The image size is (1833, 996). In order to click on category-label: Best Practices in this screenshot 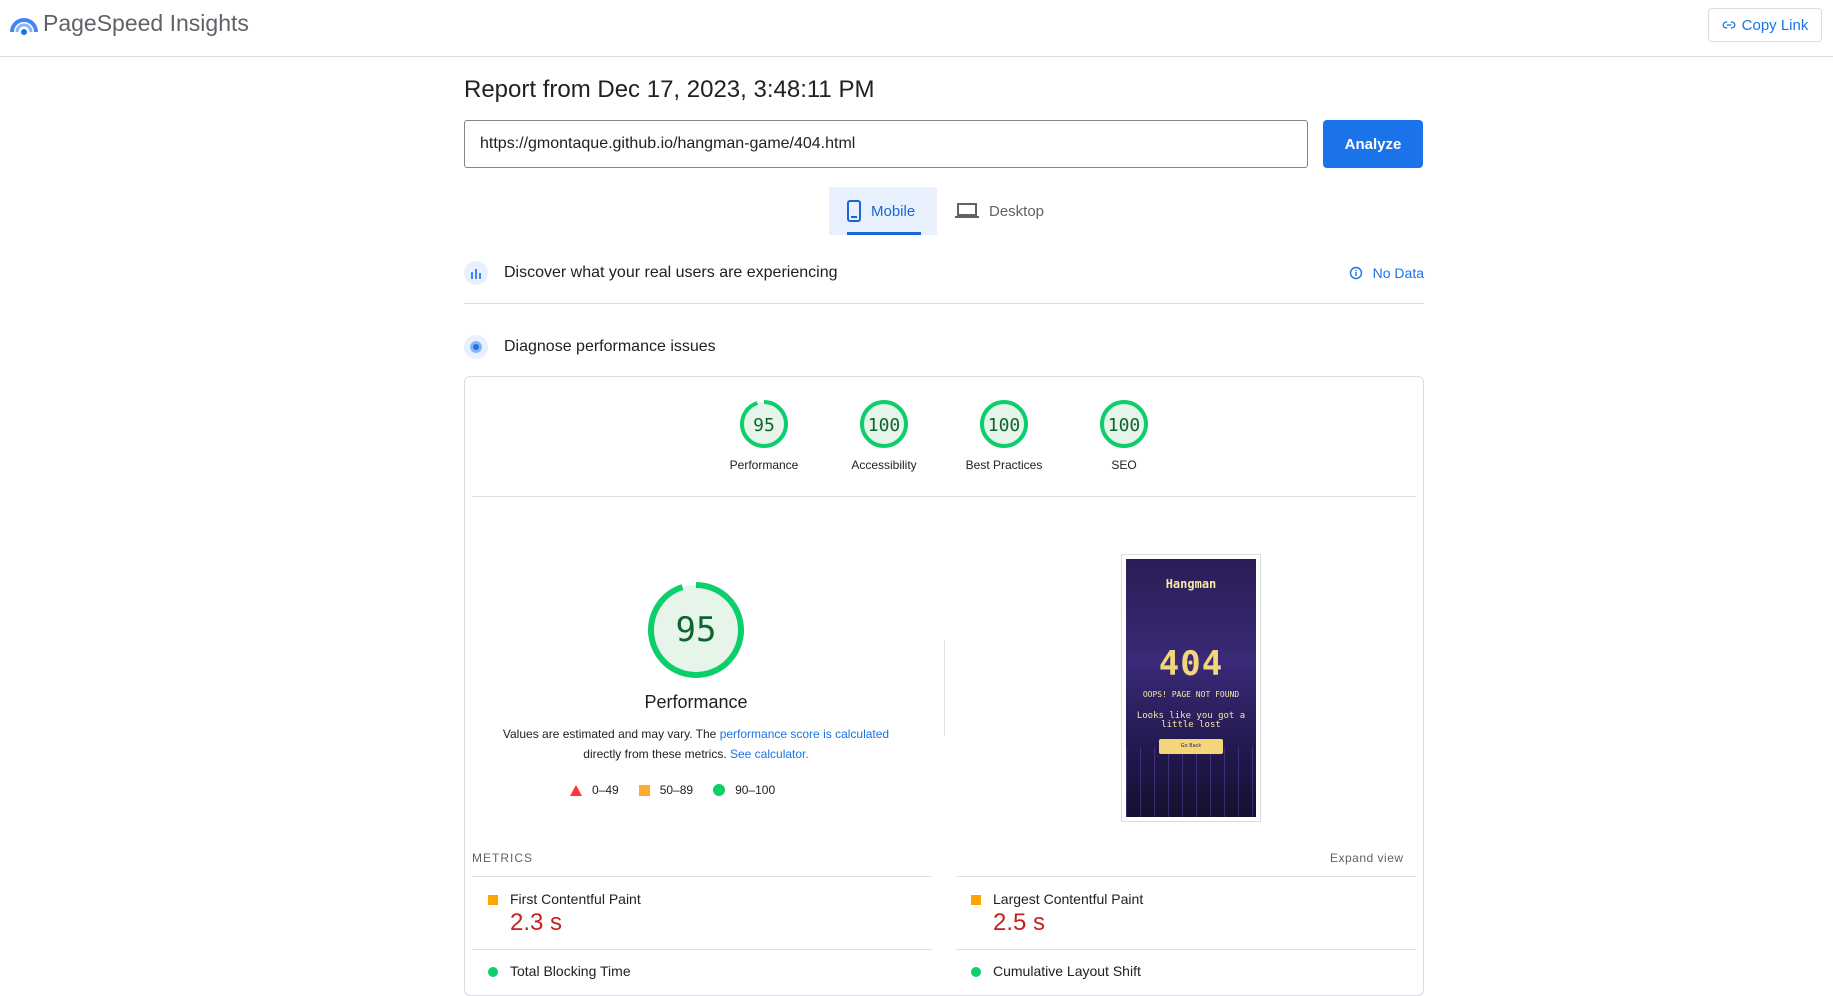, I will do `click(1004, 465)`.